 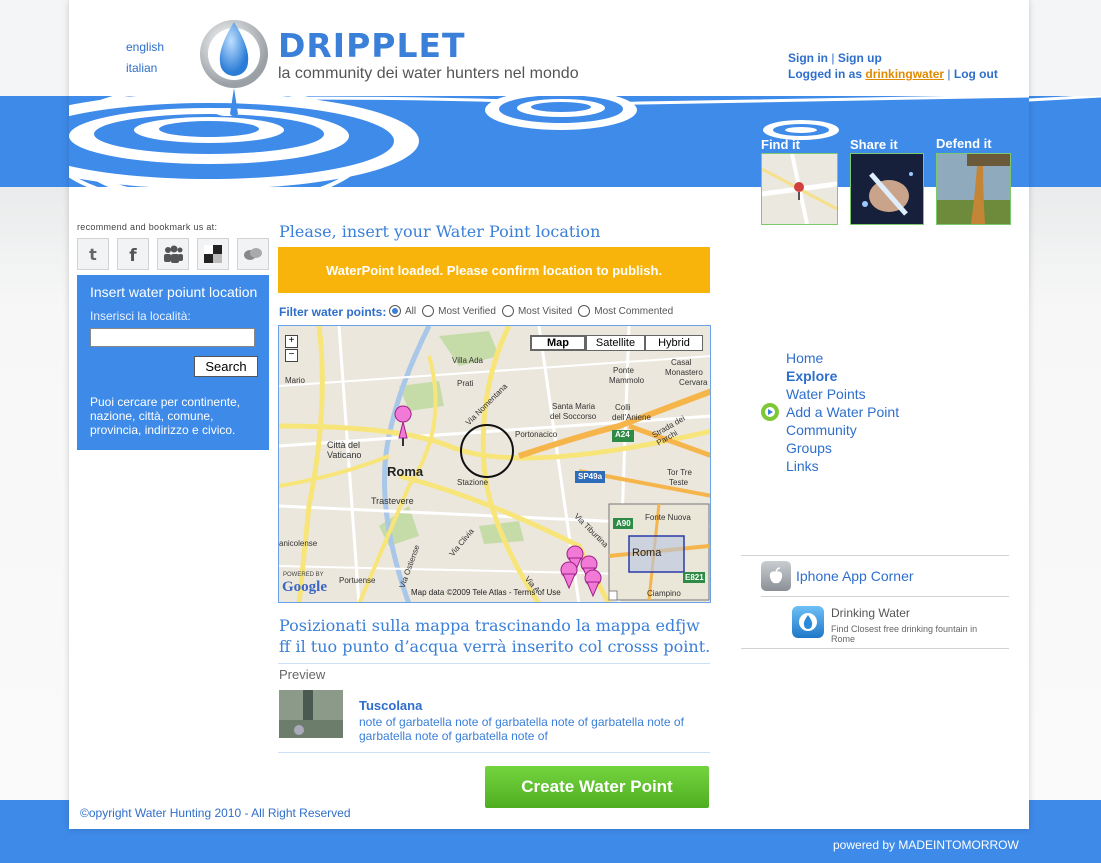 I want to click on map-label-tor-tre: Tor Tre, so click(x=679, y=472).